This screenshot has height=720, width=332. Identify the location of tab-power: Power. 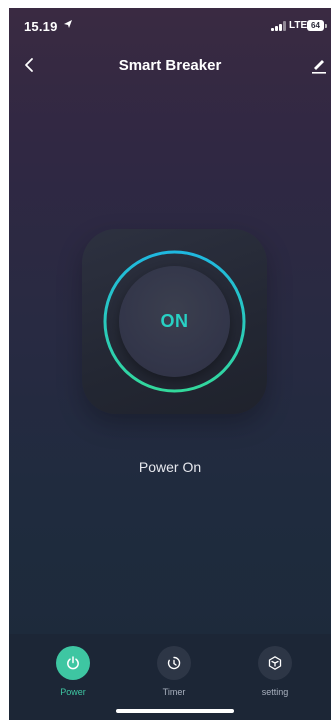
(73, 671).